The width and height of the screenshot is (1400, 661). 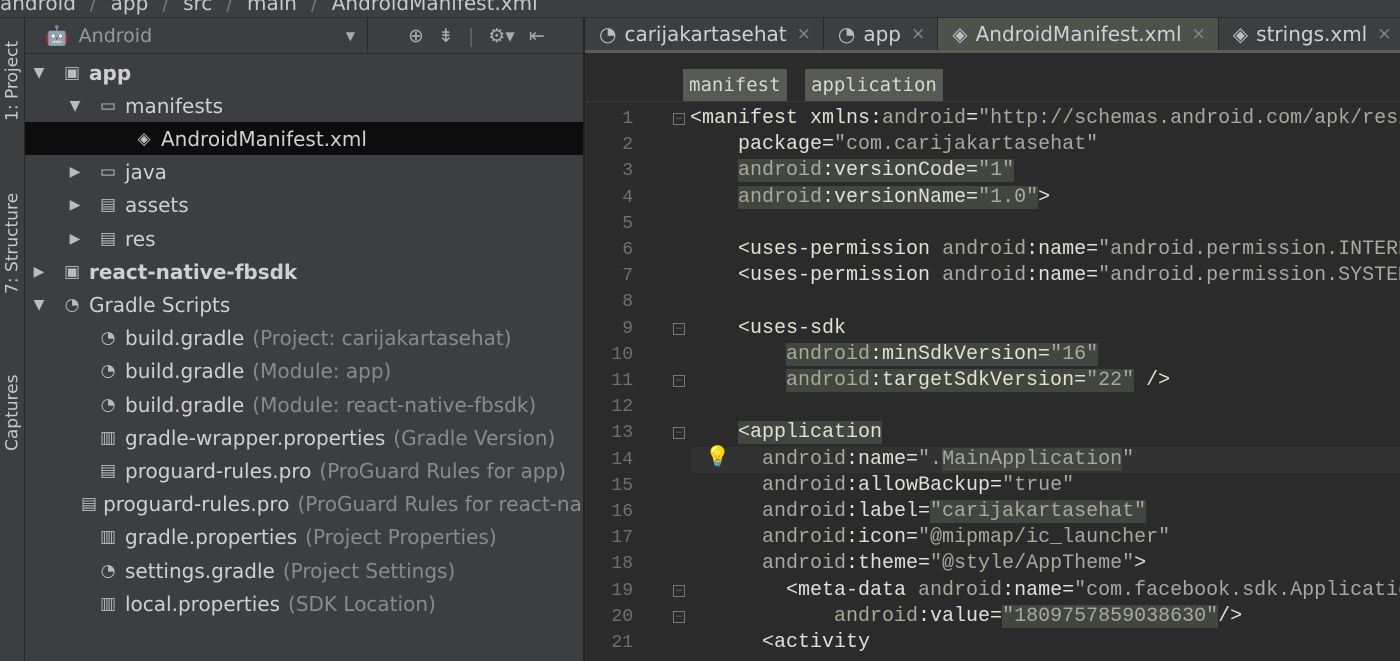 I want to click on code-line: android:value="1809757859038630"/>, so click(x=966, y=617).